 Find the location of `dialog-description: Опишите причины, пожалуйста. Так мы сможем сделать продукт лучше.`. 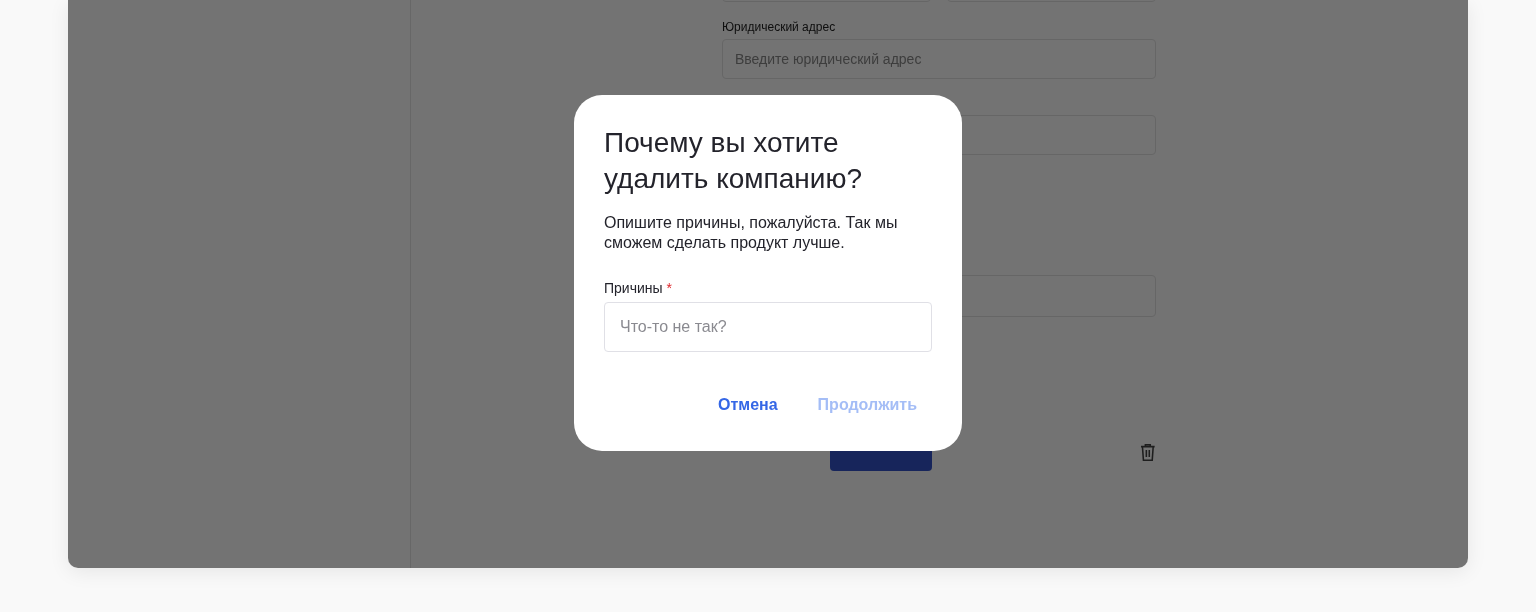

dialog-description: Опишите причины, пожалуйста. Так мы сможем сделать продукт лучше. is located at coordinates (751, 233).